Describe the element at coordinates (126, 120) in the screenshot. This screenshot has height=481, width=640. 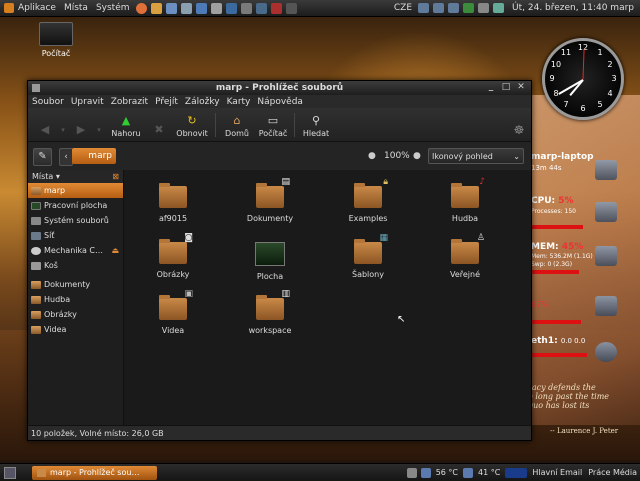
I see `up-arrow-icon: ▲` at that location.